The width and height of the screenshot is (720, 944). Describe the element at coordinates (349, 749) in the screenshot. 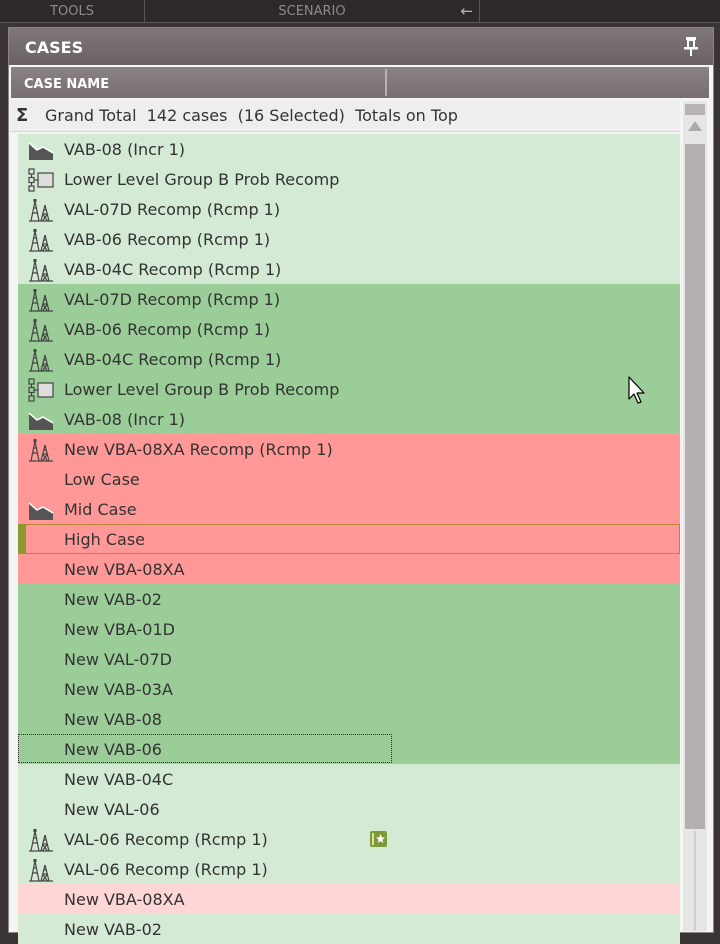

I see `case-row: New VAB-06` at that location.